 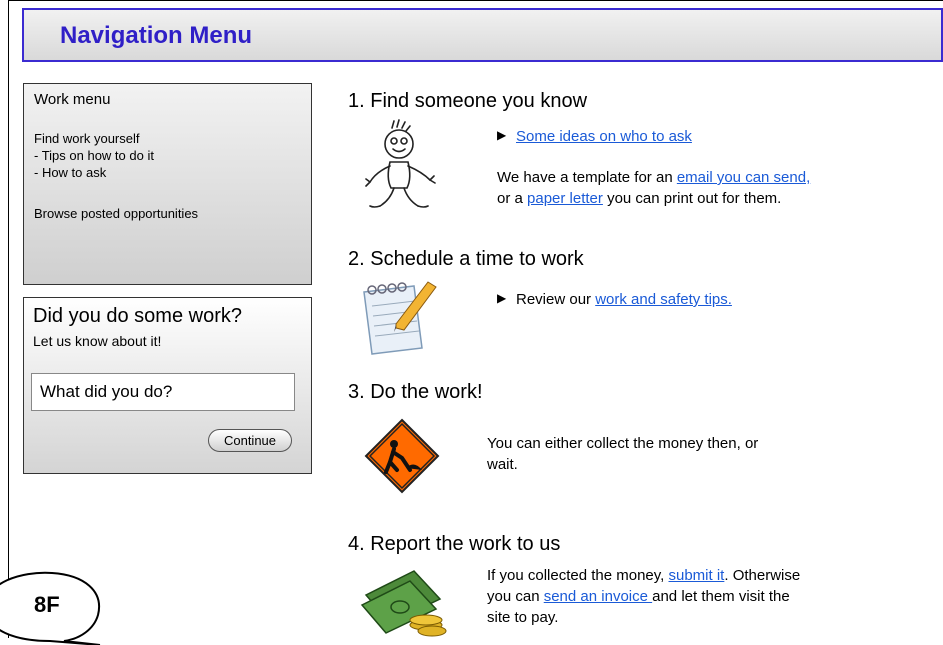 What do you see at coordinates (475, 0) in the screenshot?
I see `frame-top-border` at bounding box center [475, 0].